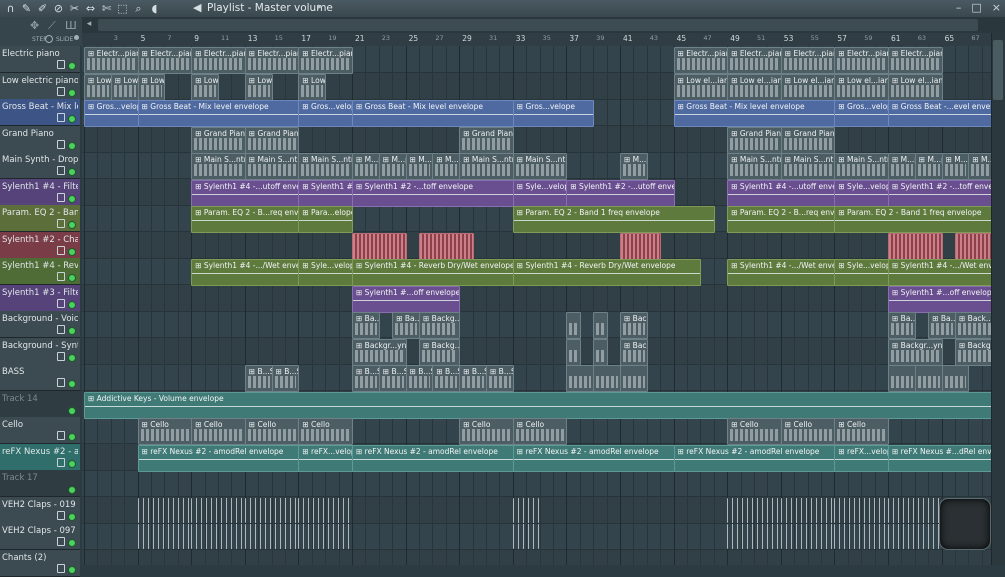 The height and width of the screenshot is (577, 1005). I want to click on track-header: Track 14, so click(40, 404).